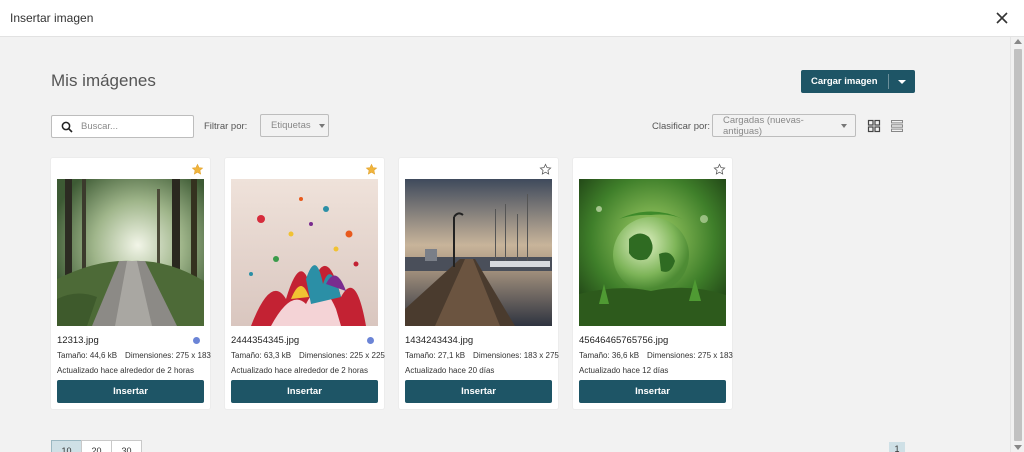  What do you see at coordinates (763, 125) in the screenshot?
I see `sort-value: Cargadas (nuevas-antiguas)` at bounding box center [763, 125].